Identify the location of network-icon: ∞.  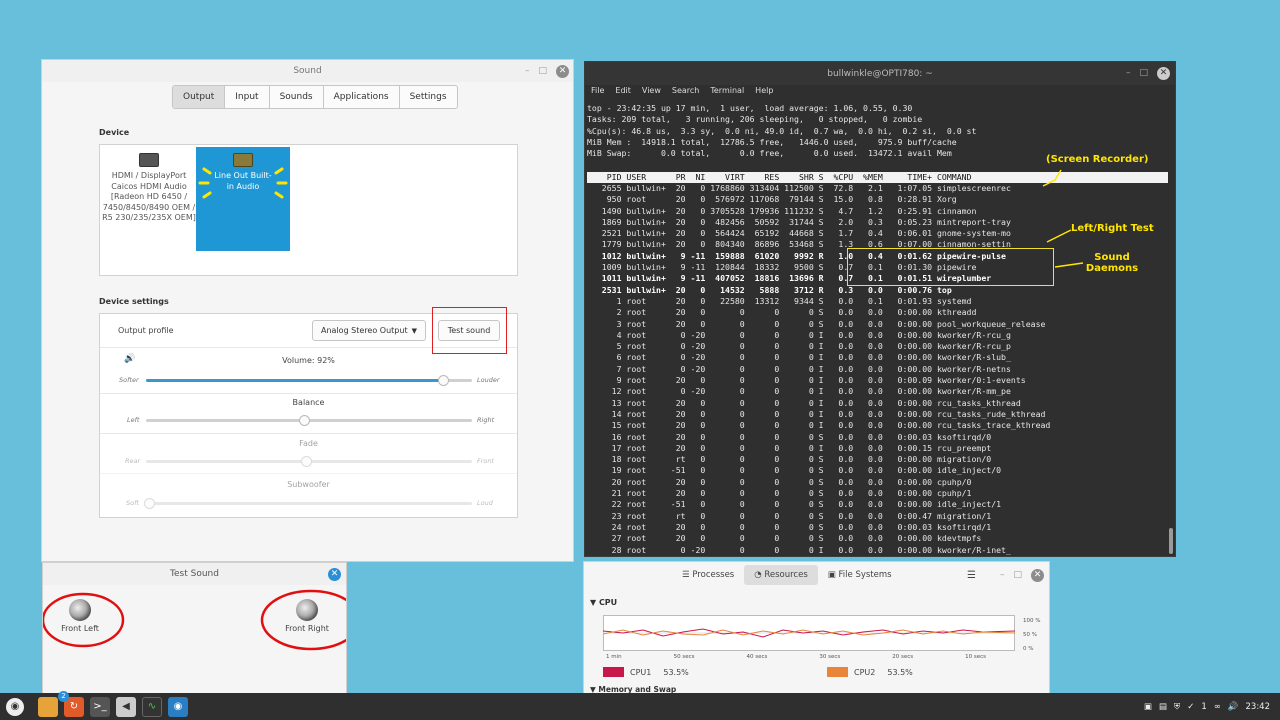
(1217, 707).